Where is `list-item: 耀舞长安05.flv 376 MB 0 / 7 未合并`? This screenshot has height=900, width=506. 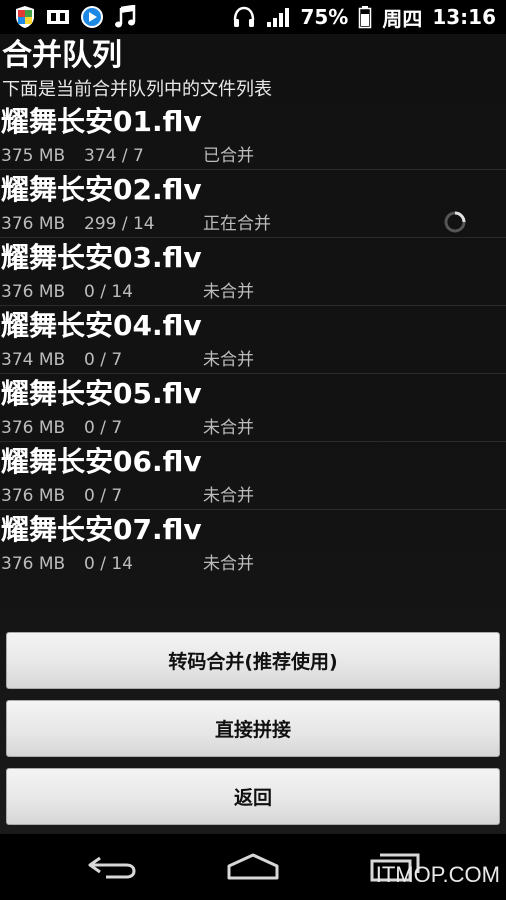 list-item: 耀舞长安05.flv 376 MB 0 / 7 未合并 is located at coordinates (253, 408).